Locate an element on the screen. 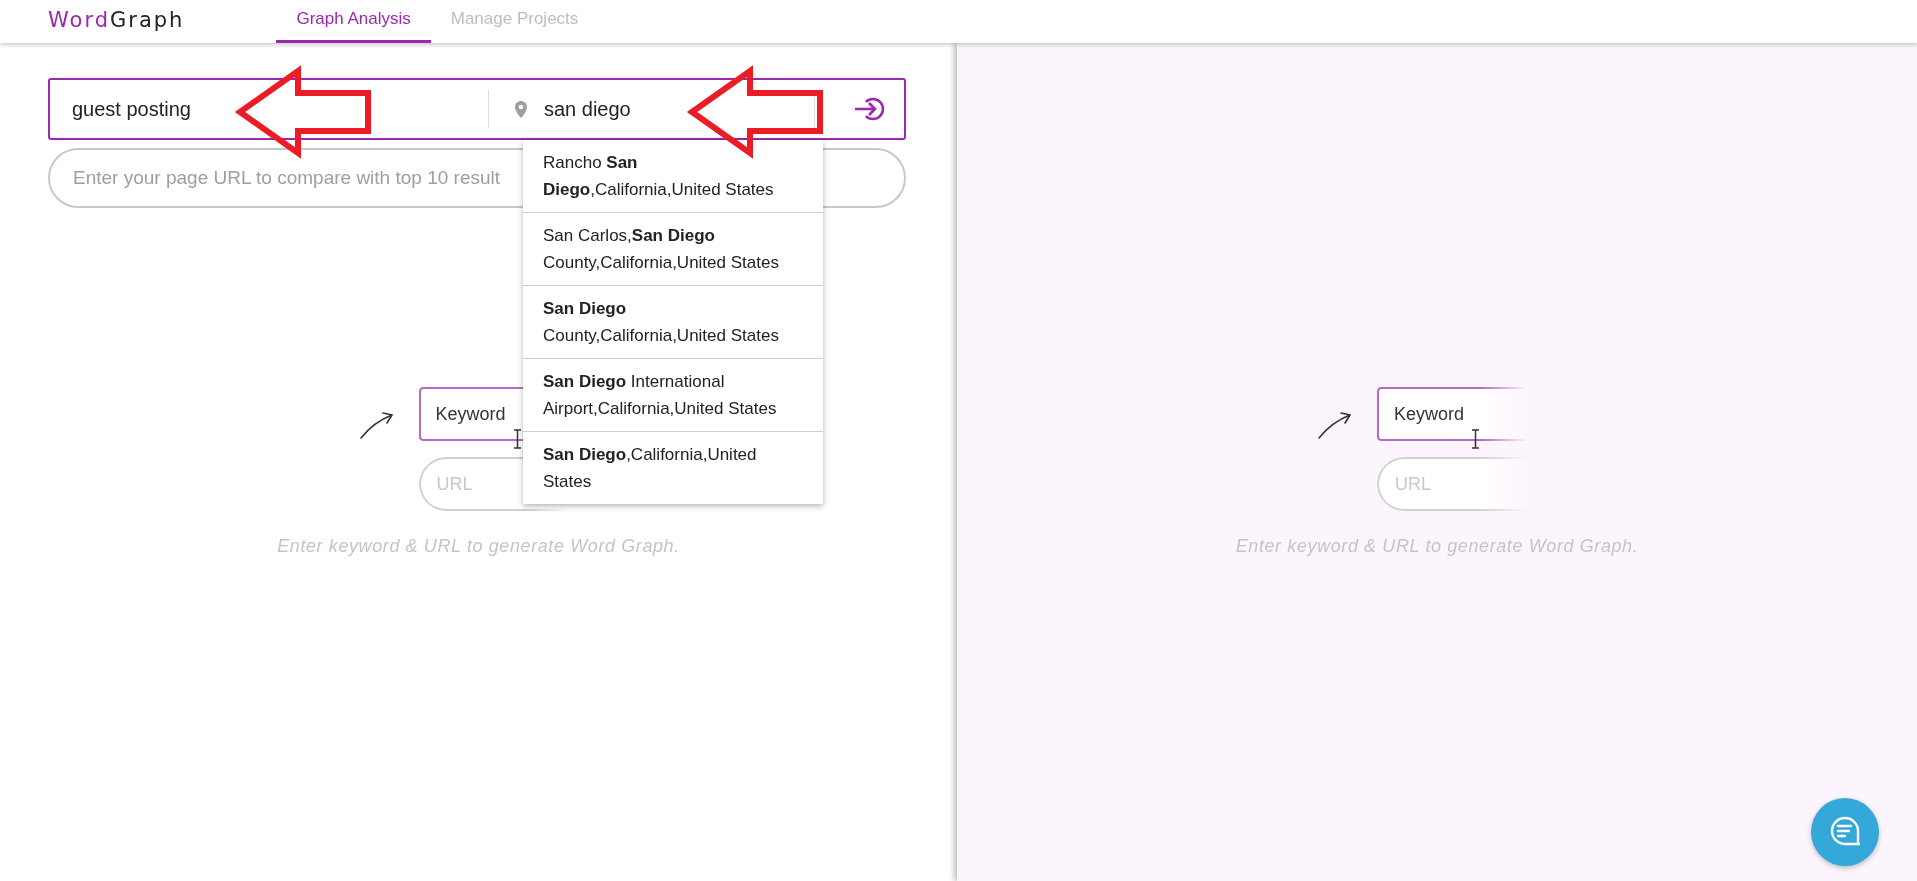  keyword-field: guest posting is located at coordinates (272, 109).